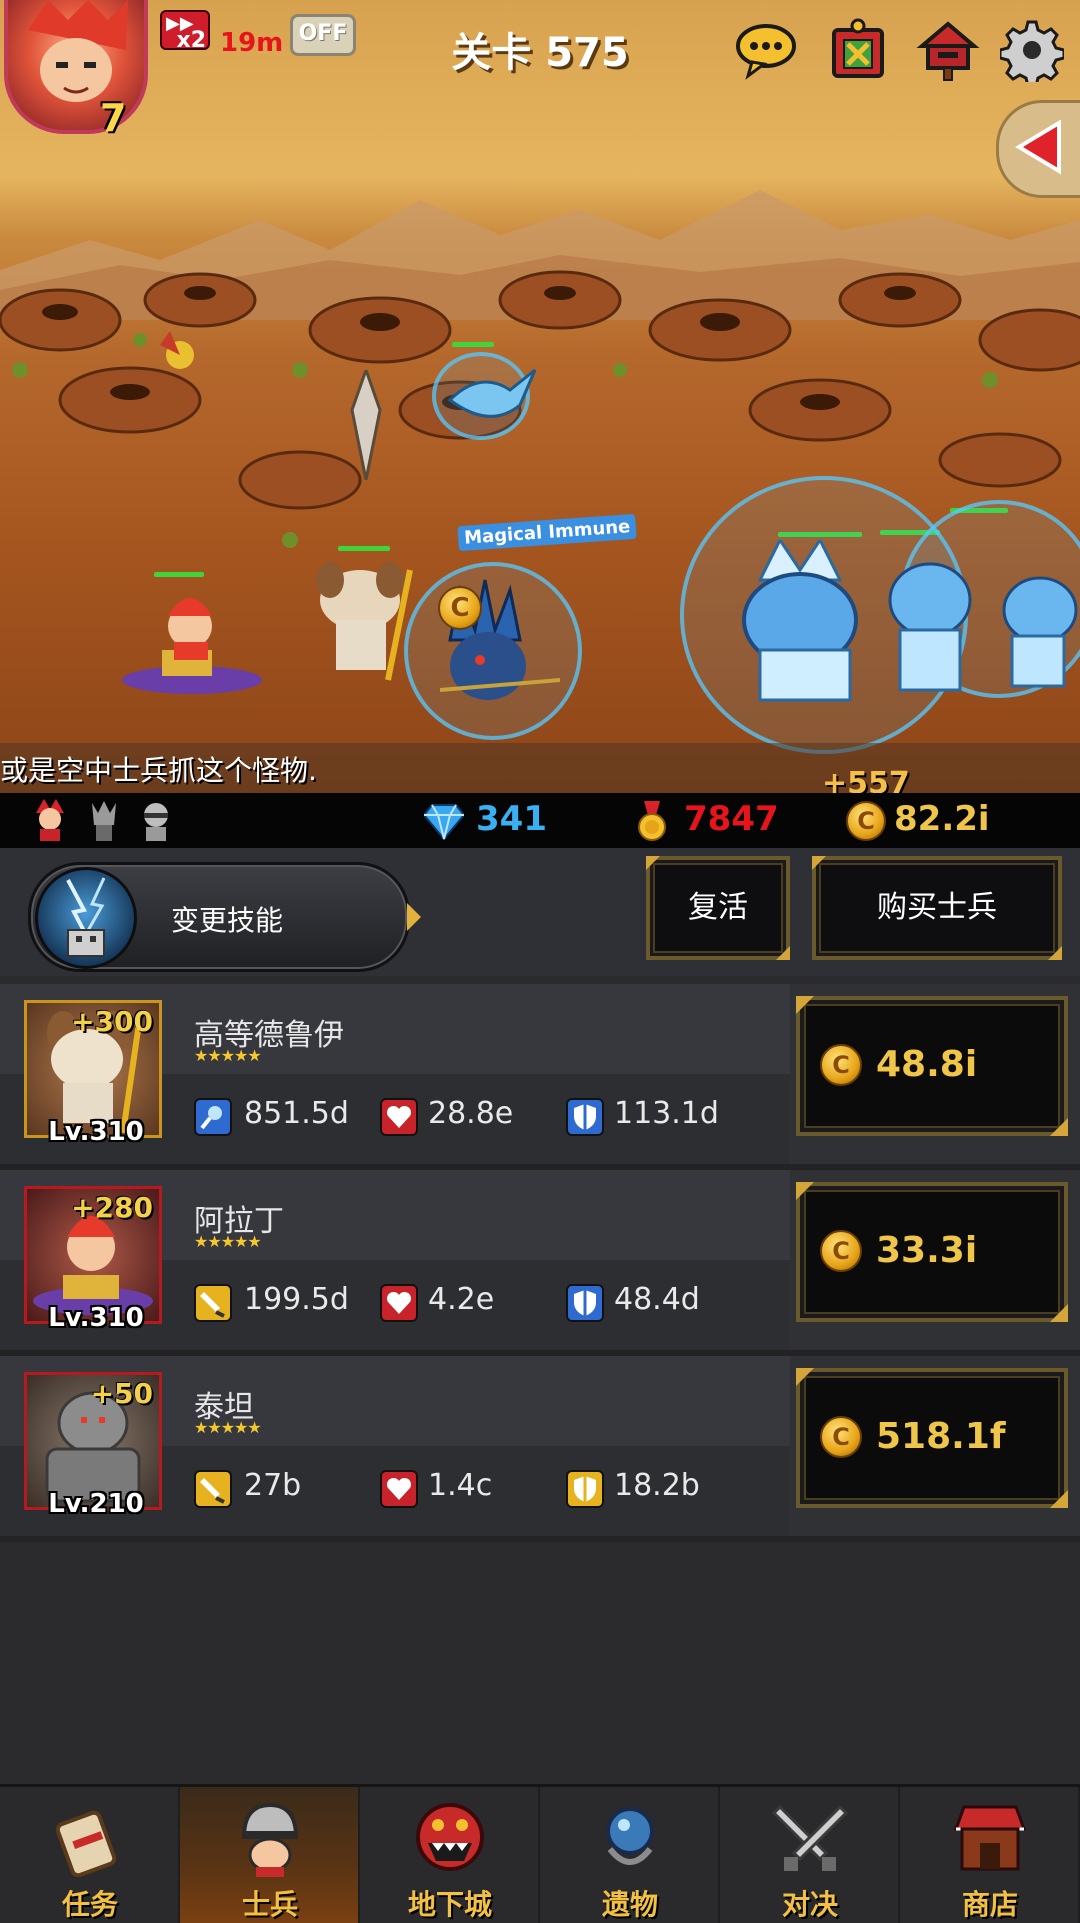 This screenshot has height=1923, width=1080. Describe the element at coordinates (810, 1837) in the screenshot. I see `crossed-swords-icon` at that location.